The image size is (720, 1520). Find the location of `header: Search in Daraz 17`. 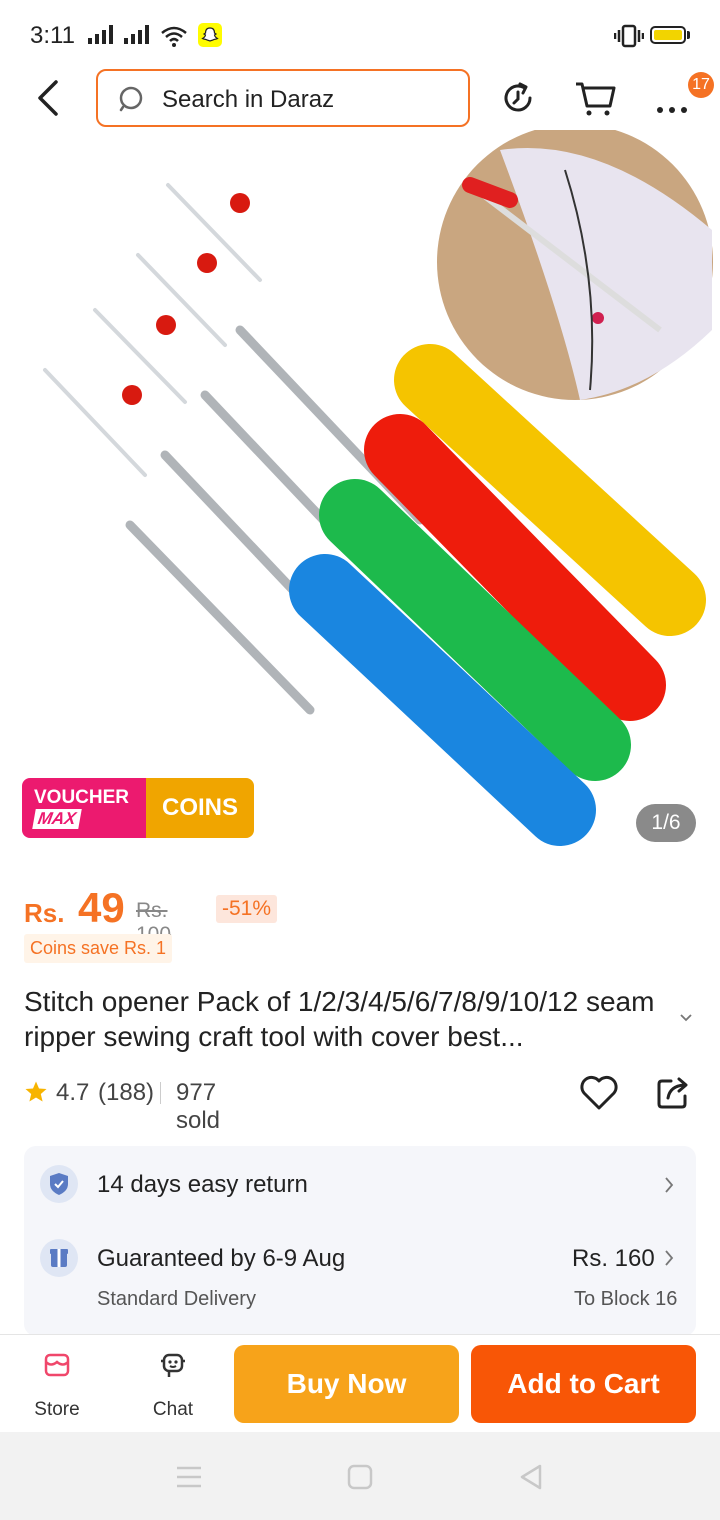

header: Search in Daraz 17 is located at coordinates (360, 98).